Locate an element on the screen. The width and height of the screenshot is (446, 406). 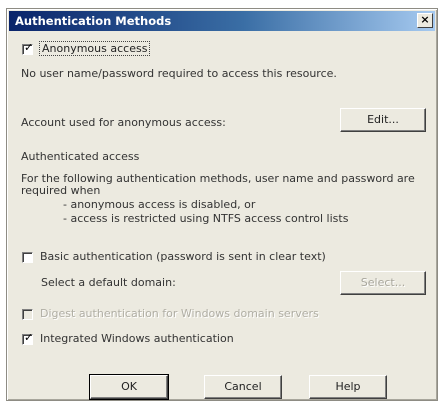
basic-authentication-checkbox is located at coordinates (27, 257).